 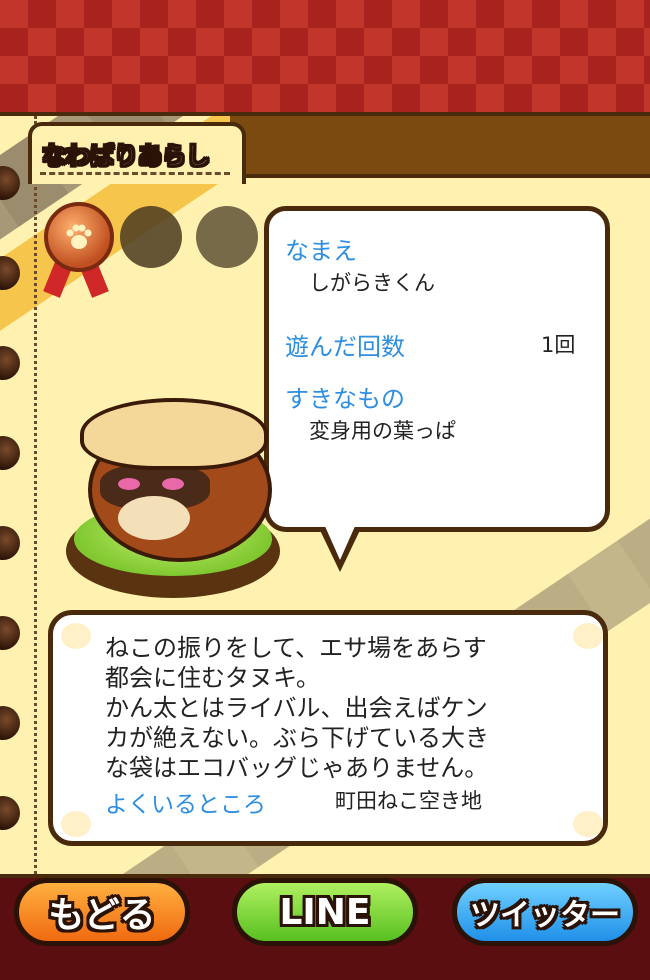 I want to click on paw-medal-icon, so click(x=79, y=237).